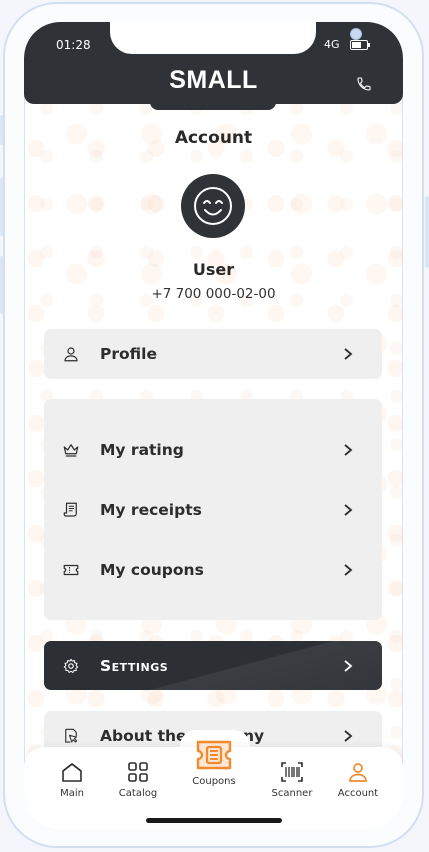  Describe the element at coordinates (356, 34) in the screenshot. I see `camera-dot` at that location.